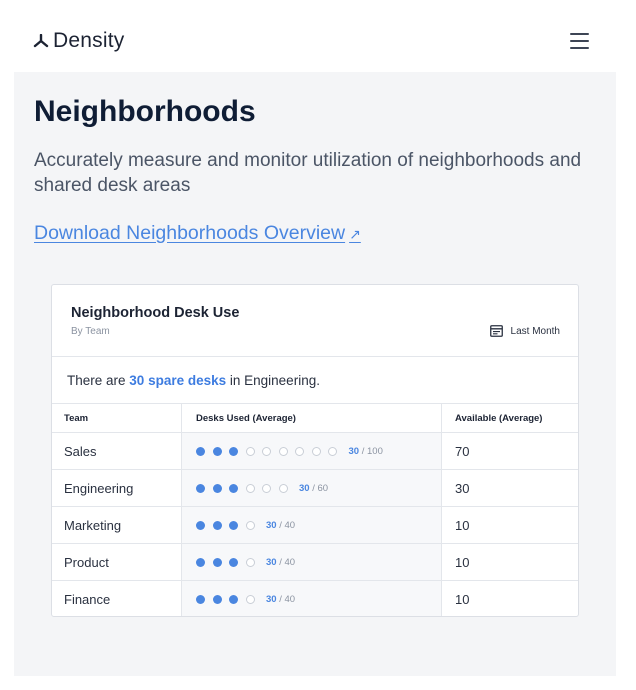 The height and width of the screenshot is (690, 636). Describe the element at coordinates (462, 488) in the screenshot. I see `available-cell: 30` at that location.